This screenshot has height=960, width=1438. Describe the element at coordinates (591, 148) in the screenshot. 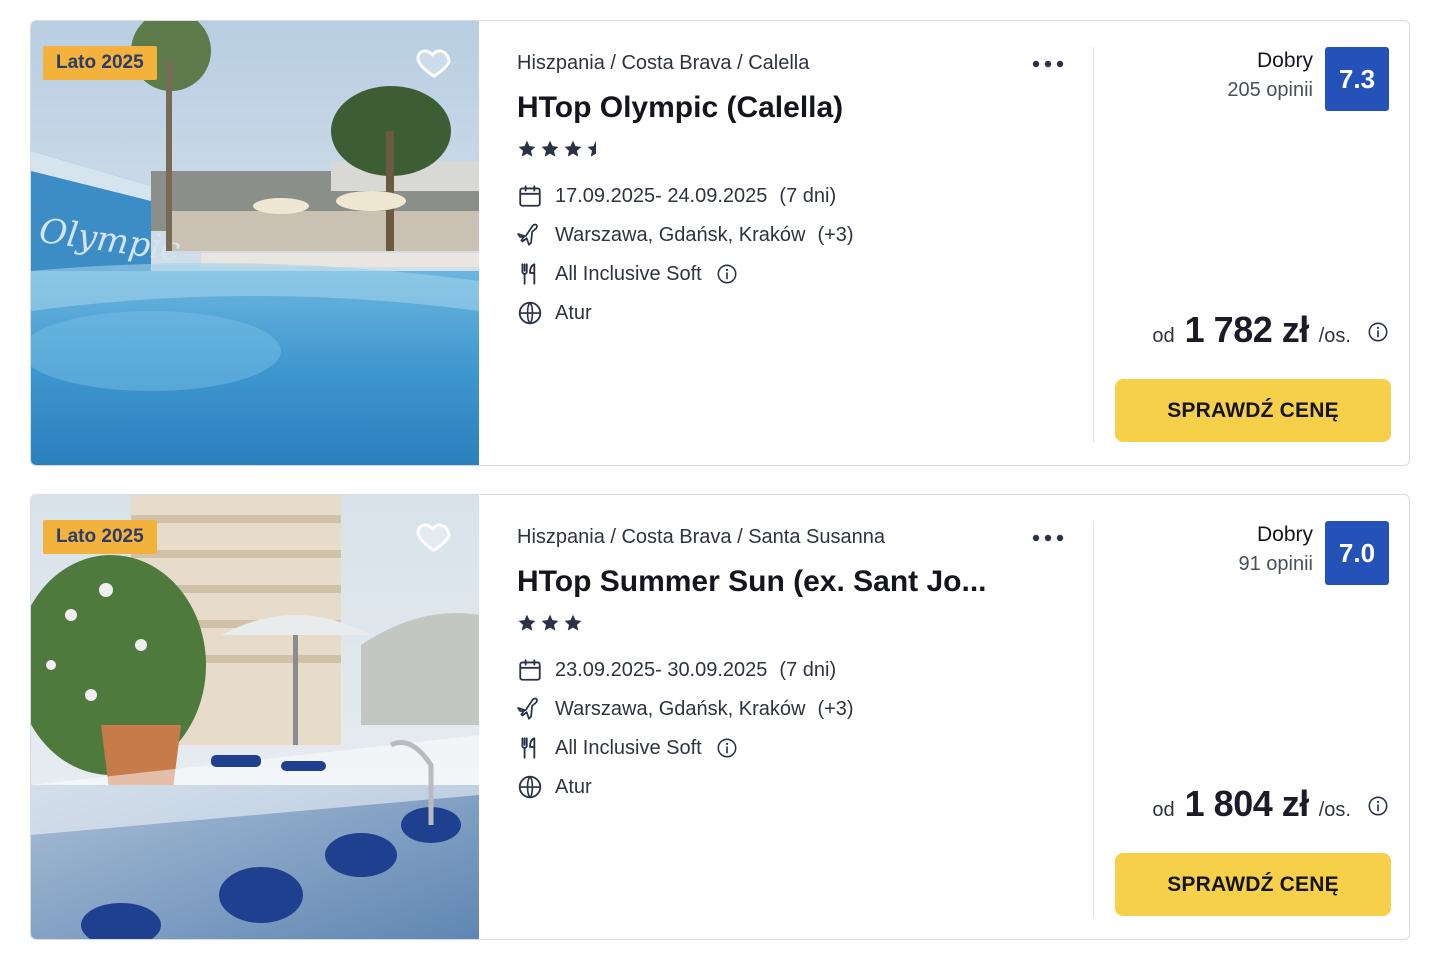

I see `half-star-icon` at that location.